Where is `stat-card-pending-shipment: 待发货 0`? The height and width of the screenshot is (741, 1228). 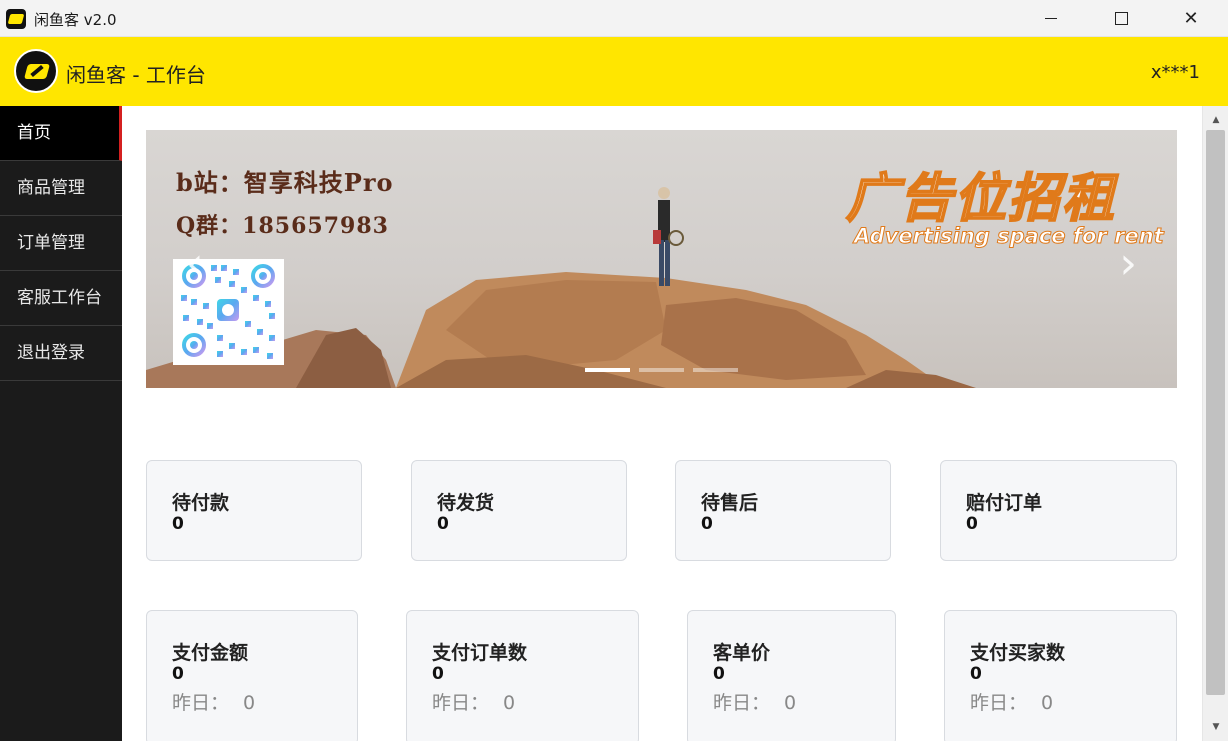 stat-card-pending-shipment: 待发货 0 is located at coordinates (519, 510).